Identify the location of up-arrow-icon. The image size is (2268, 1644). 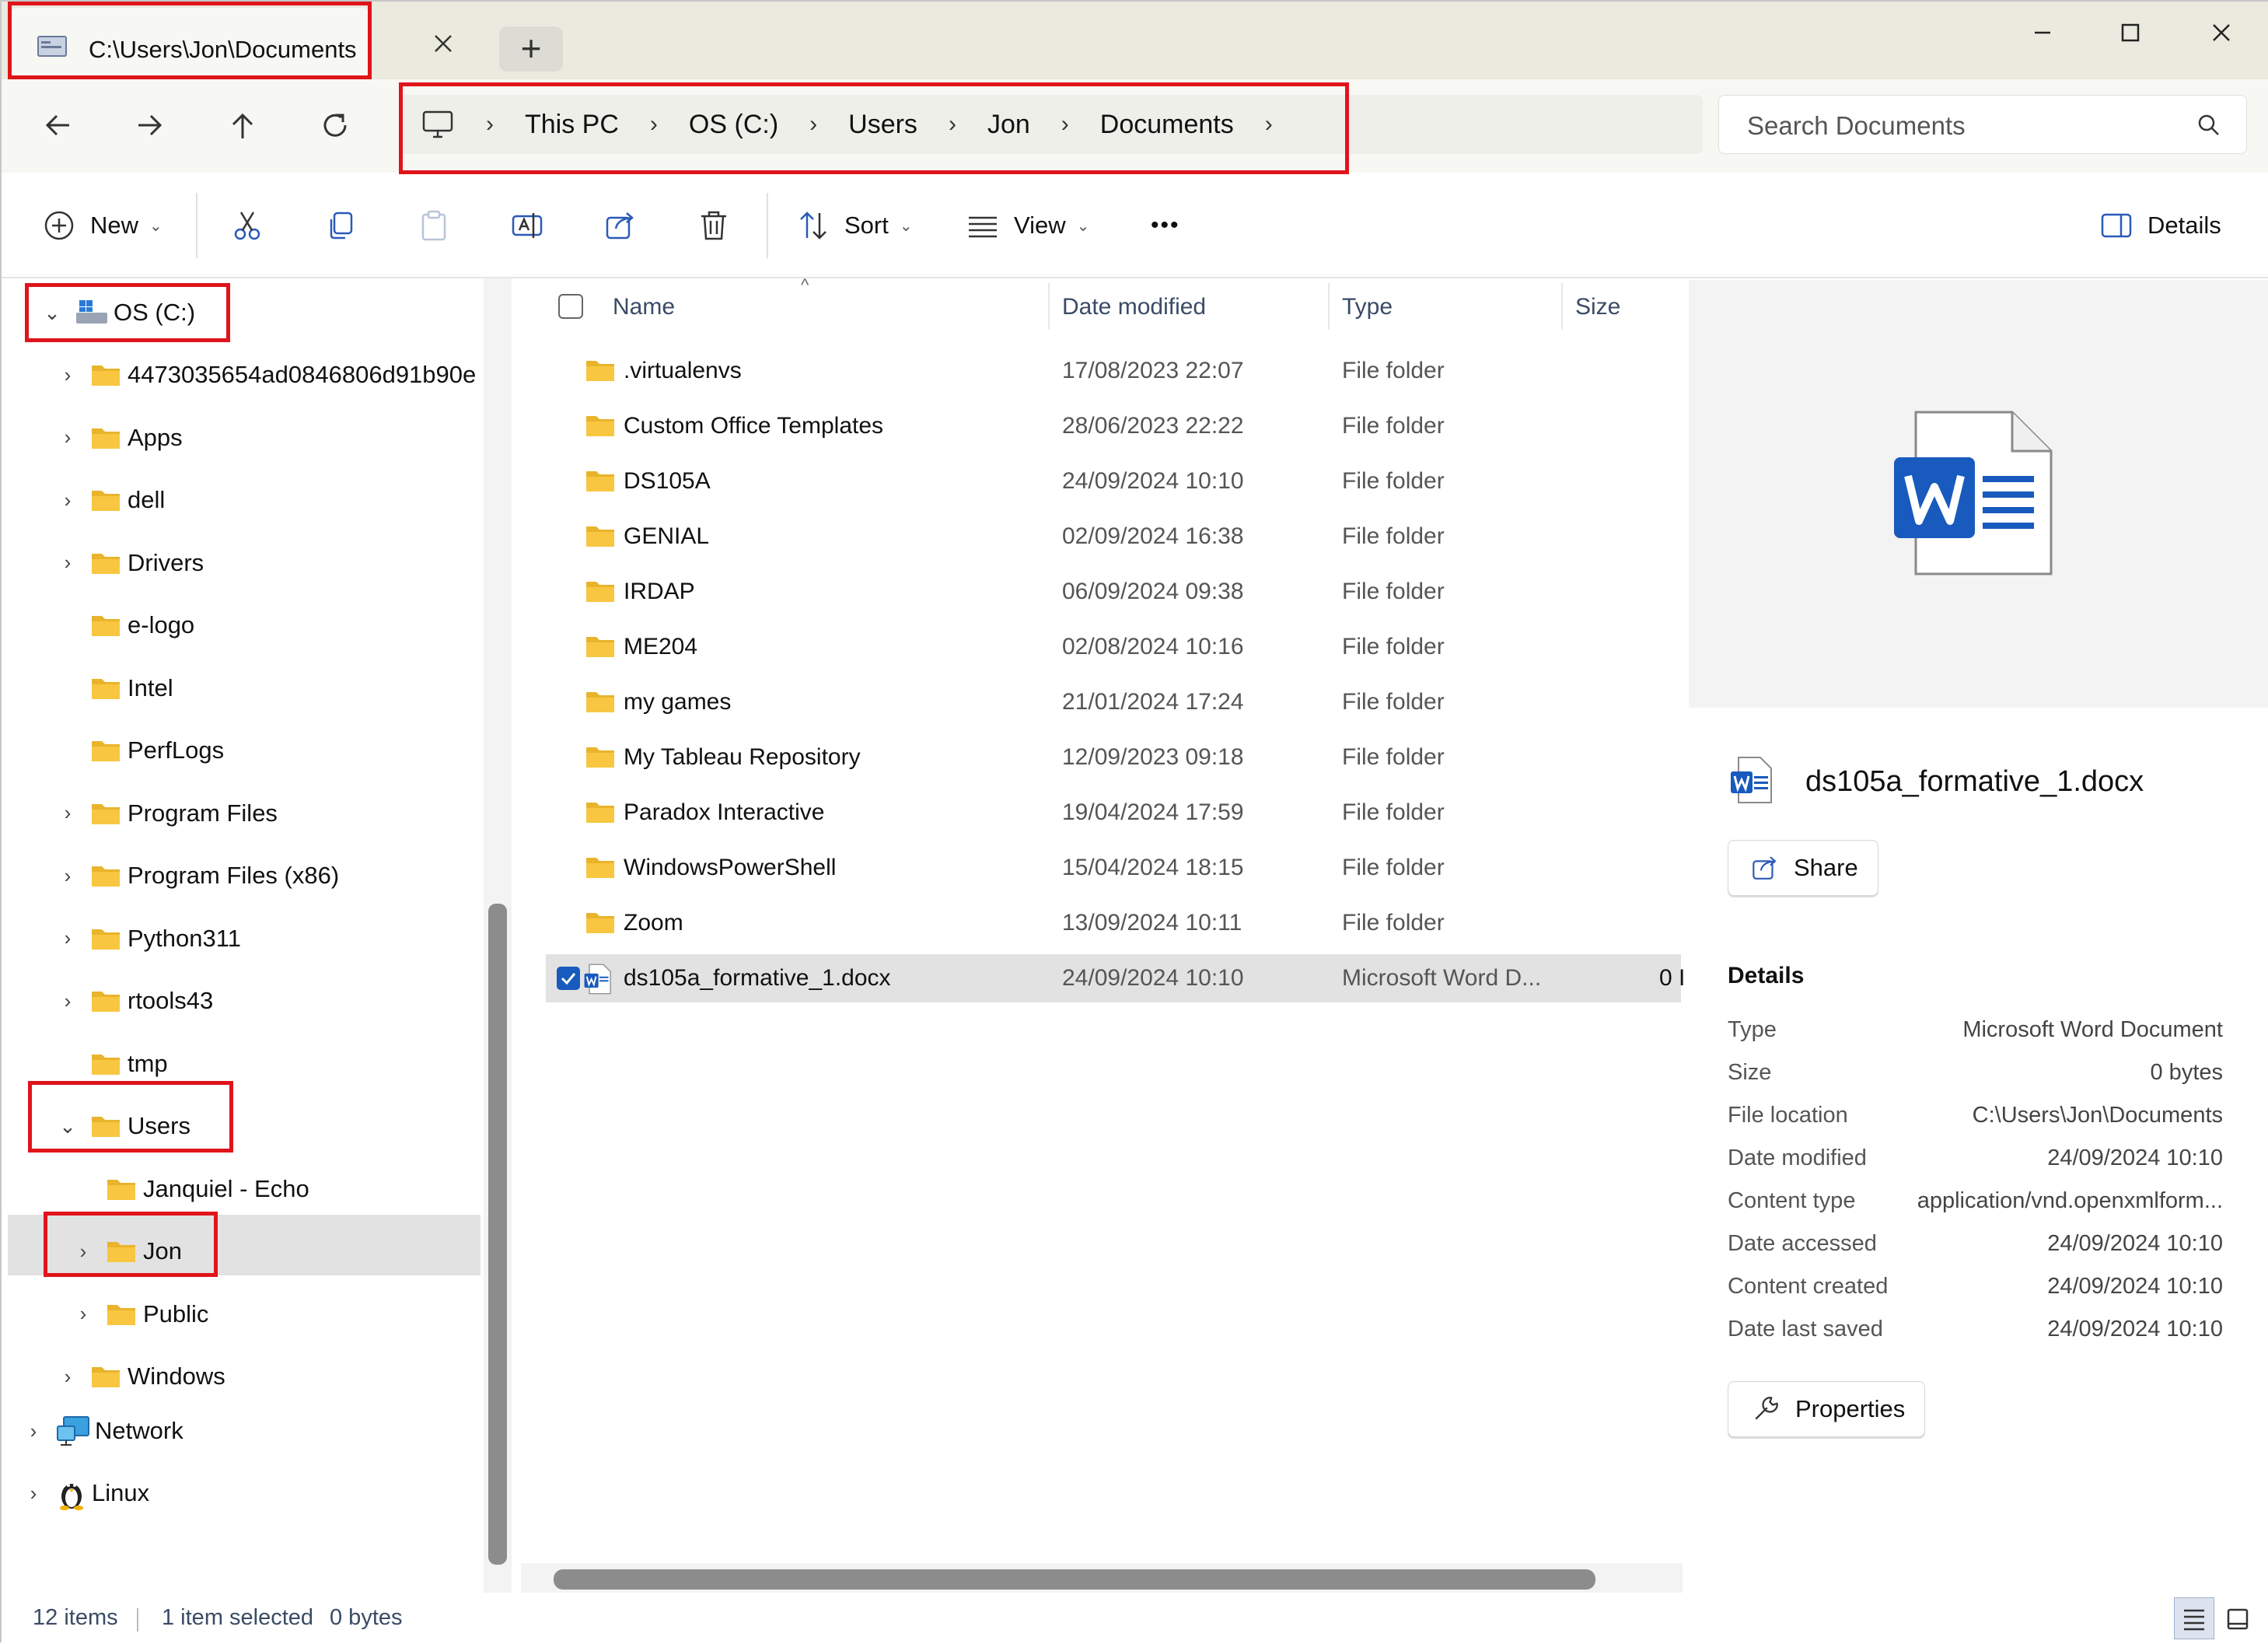
(242, 125).